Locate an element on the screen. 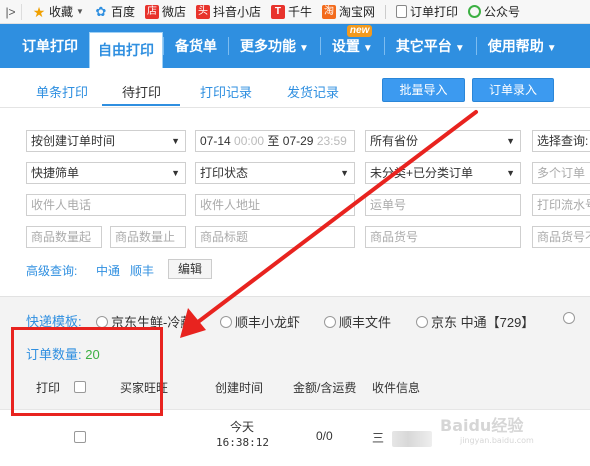  baidu-watermark: Baidu经验 jingyan.baidu.com is located at coordinates (487, 428).